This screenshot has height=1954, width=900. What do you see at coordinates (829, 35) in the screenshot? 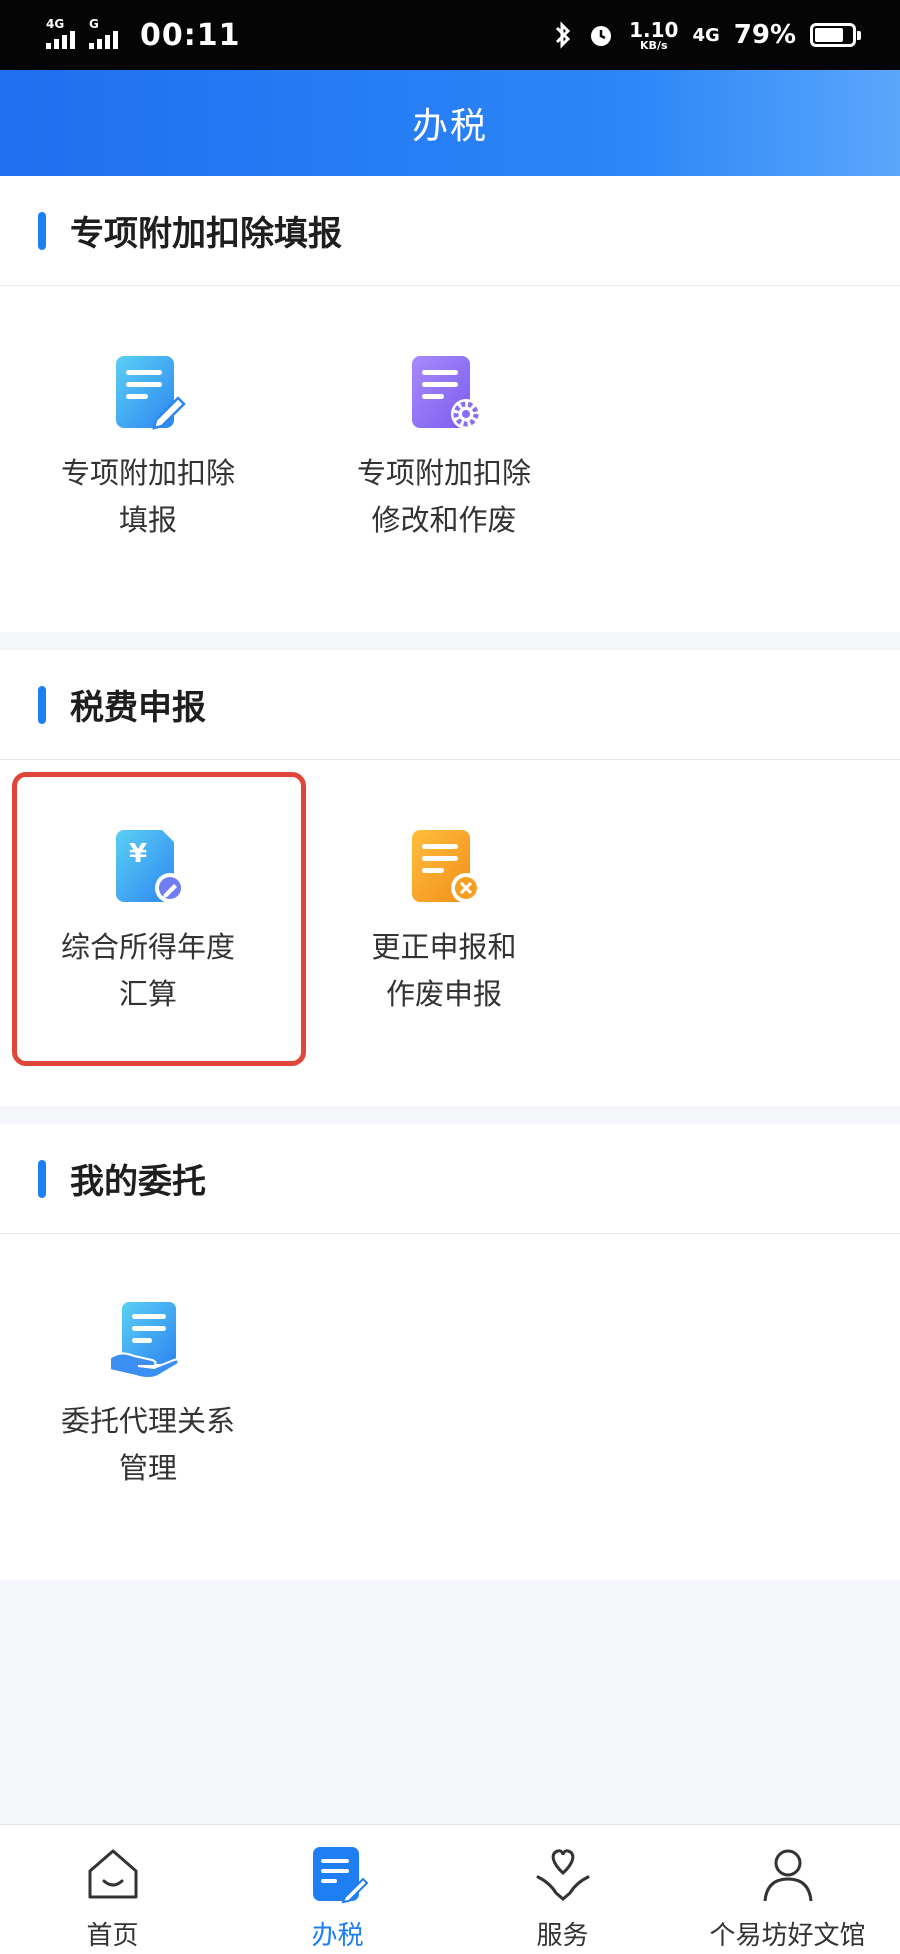
I see `battery-fill` at bounding box center [829, 35].